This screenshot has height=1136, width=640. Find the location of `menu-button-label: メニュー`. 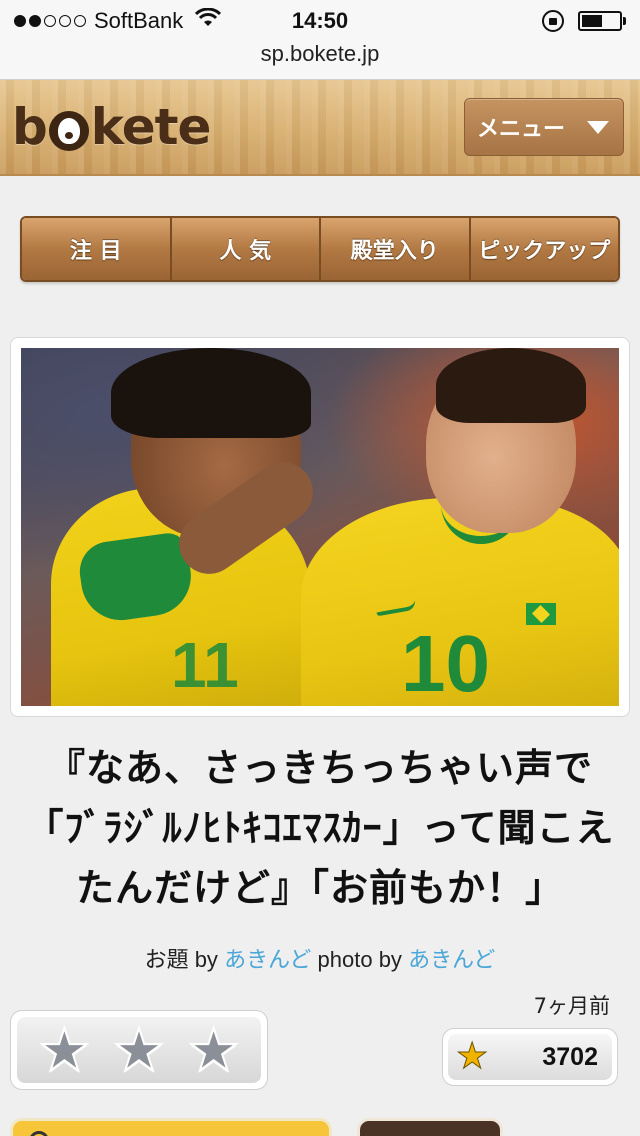

menu-button-label: メニュー is located at coordinates (521, 129).